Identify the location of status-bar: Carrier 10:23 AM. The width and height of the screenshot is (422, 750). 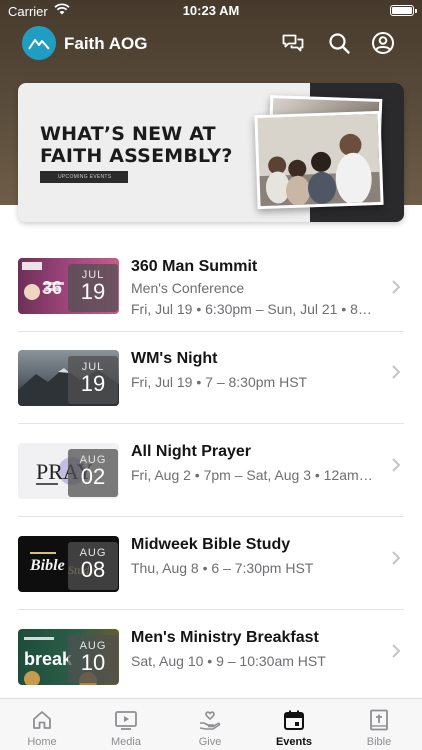
(211, 11).